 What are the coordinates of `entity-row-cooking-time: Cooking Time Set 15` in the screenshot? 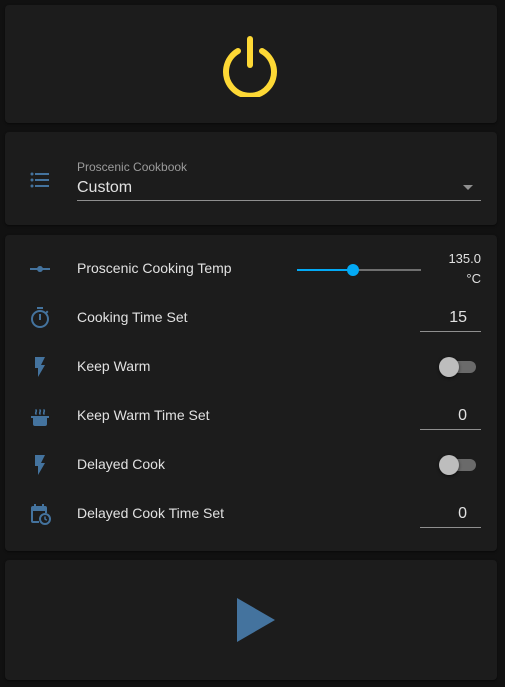 It's located at (251, 318).